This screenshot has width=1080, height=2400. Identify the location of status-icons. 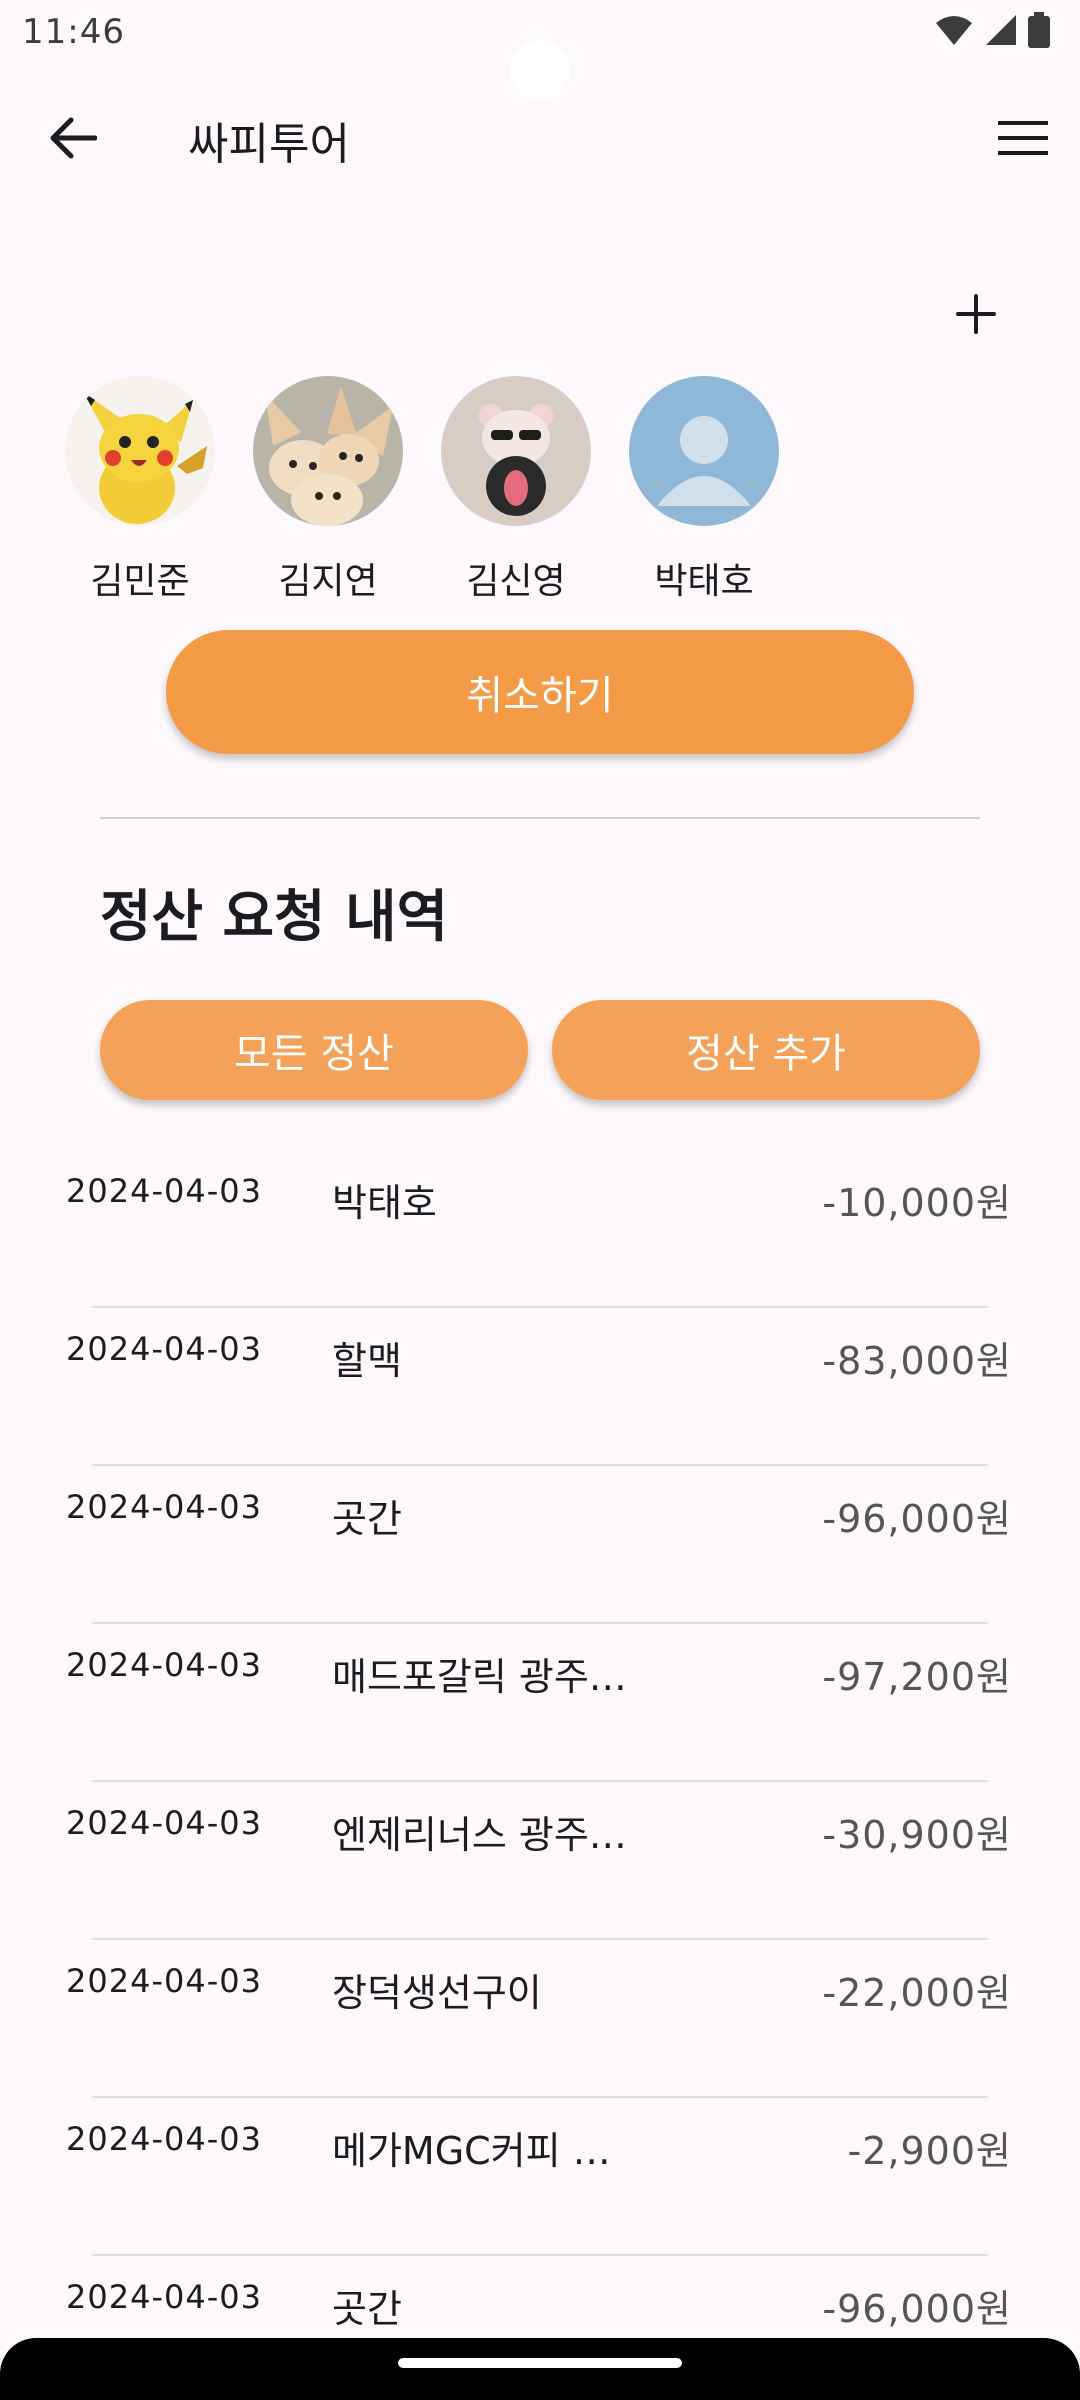
(992, 30).